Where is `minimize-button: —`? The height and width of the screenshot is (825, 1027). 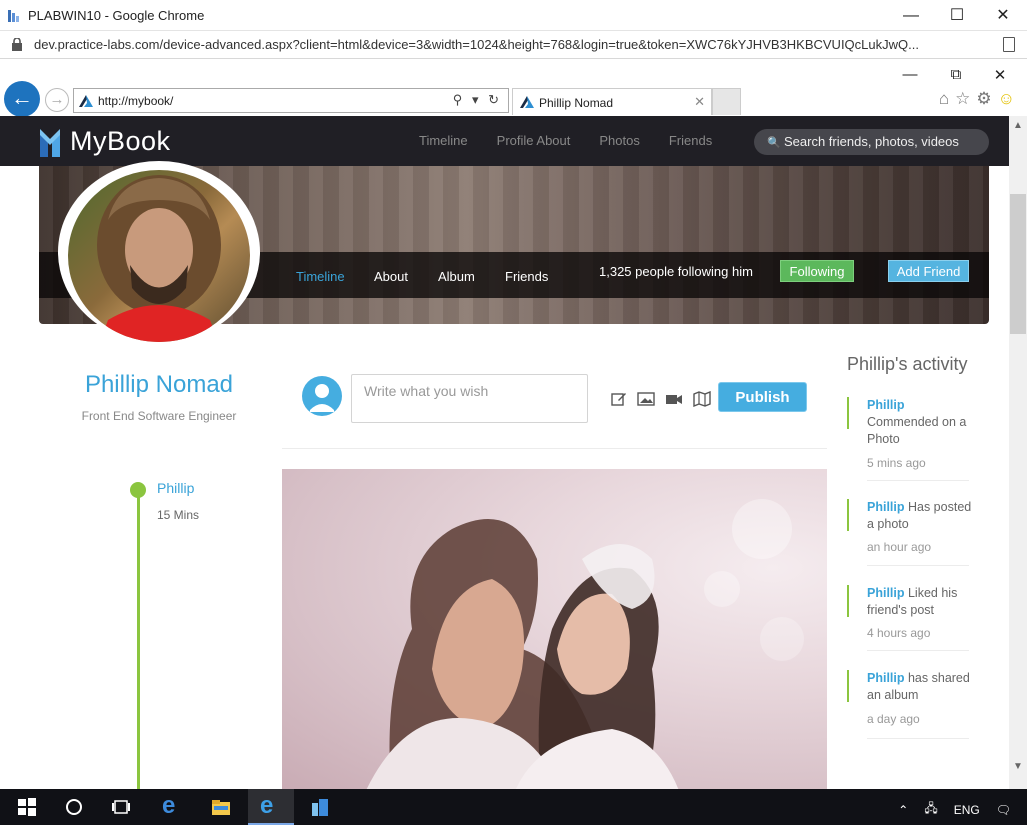
minimize-button: — is located at coordinates (911, 16).